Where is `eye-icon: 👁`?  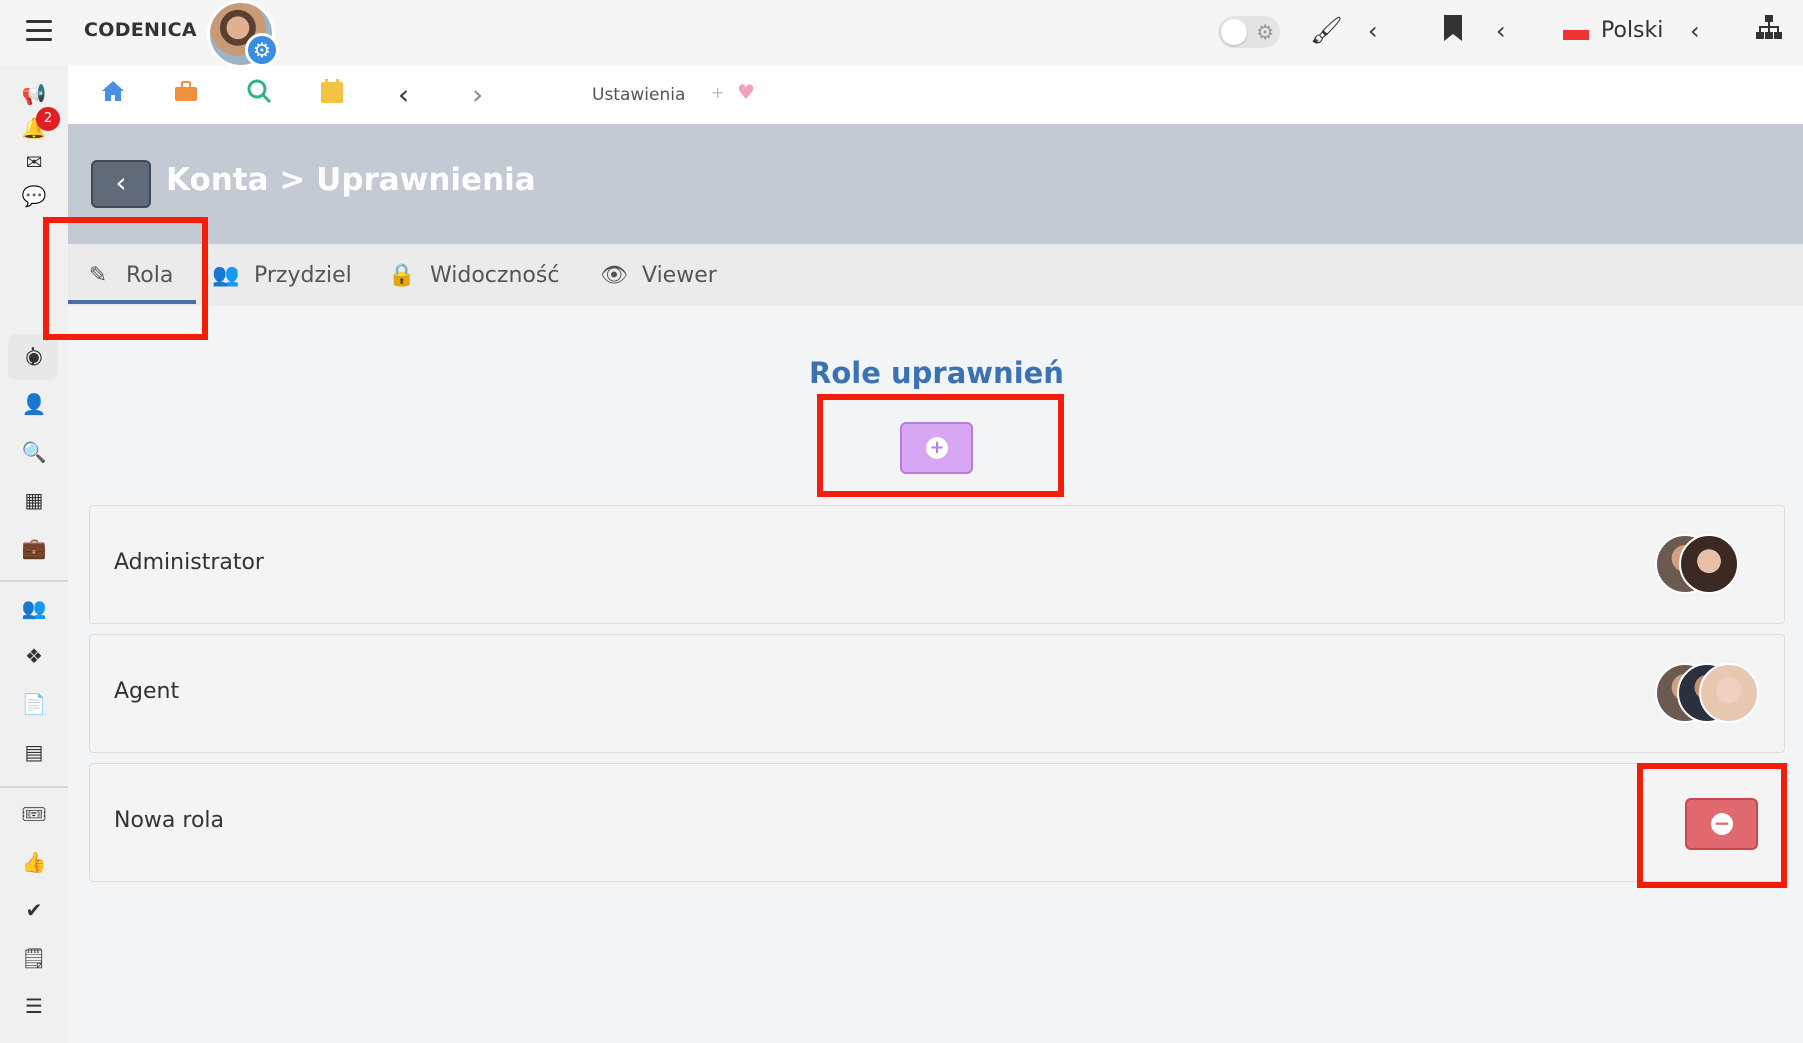 eye-icon: 👁 is located at coordinates (614, 275).